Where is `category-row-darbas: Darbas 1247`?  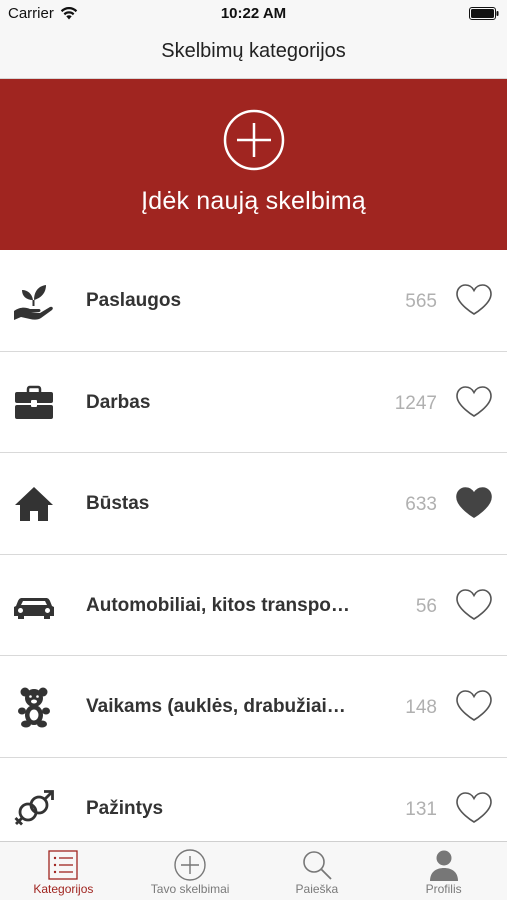 category-row-darbas: Darbas 1247 is located at coordinates (253, 402).